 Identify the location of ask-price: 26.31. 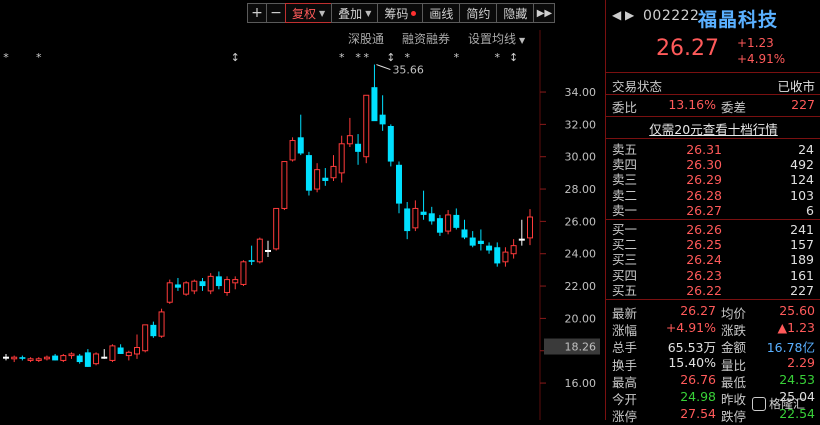
(694, 149).